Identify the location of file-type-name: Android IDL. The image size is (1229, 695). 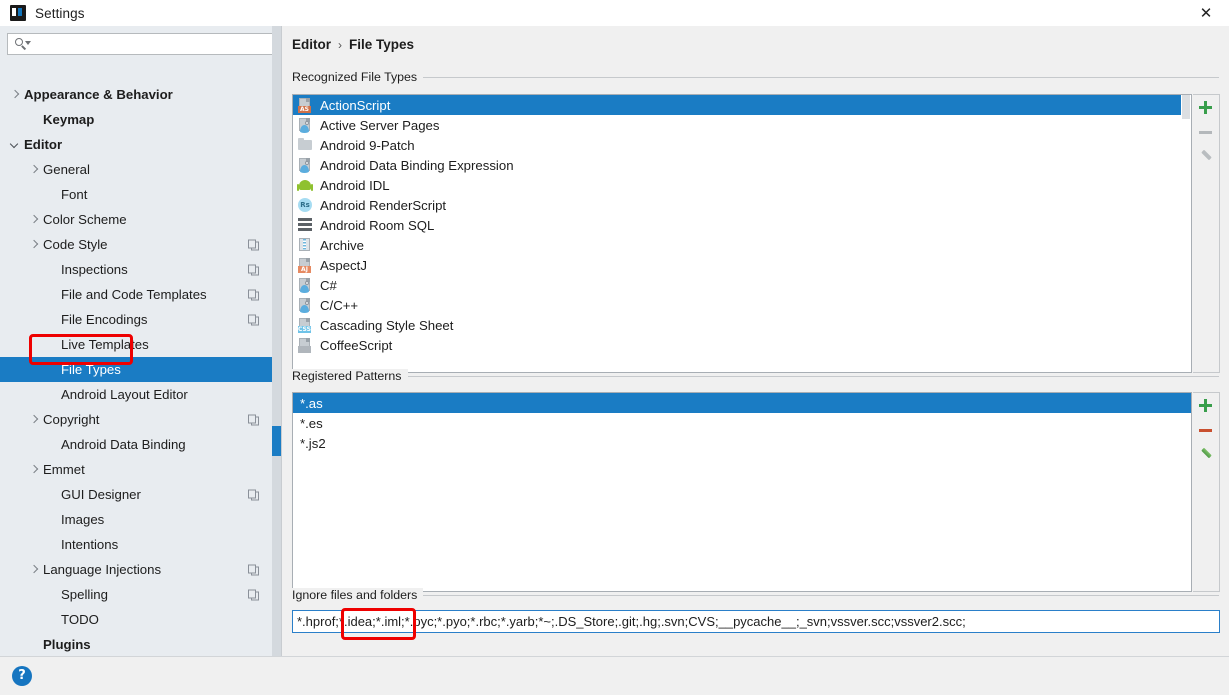
(355, 185).